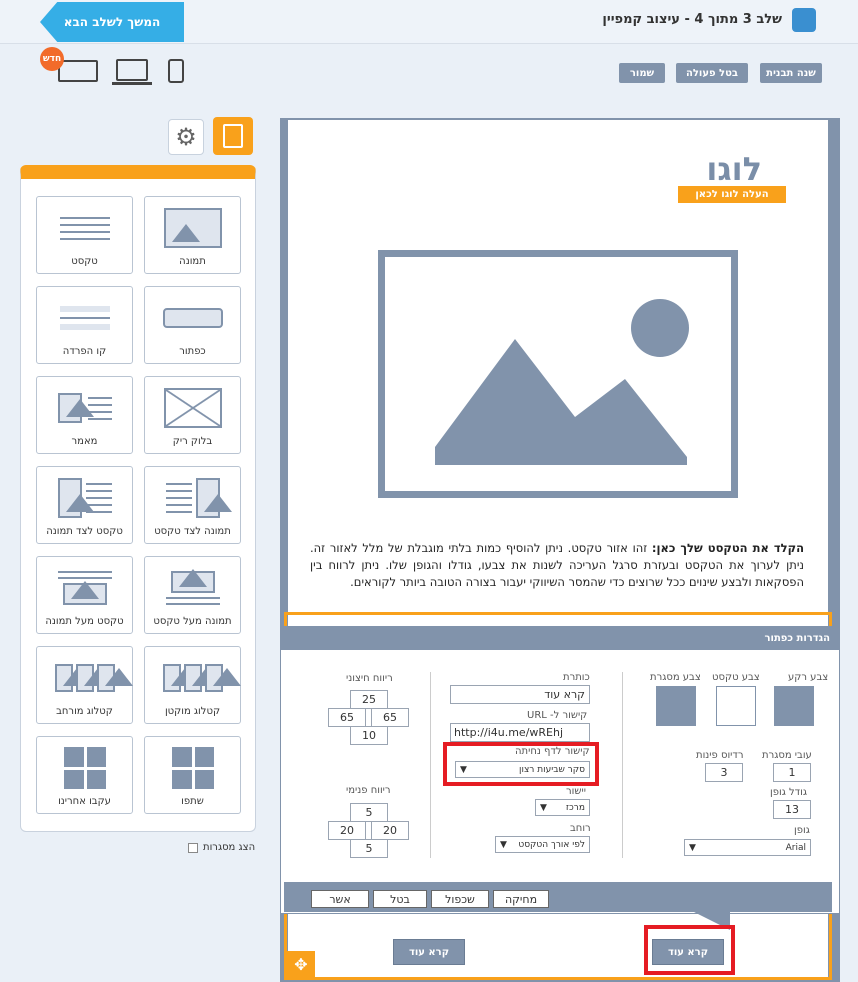 This screenshot has width=858, height=982. Describe the element at coordinates (676, 706) in the screenshot. I see `border-color-swatch` at that location.